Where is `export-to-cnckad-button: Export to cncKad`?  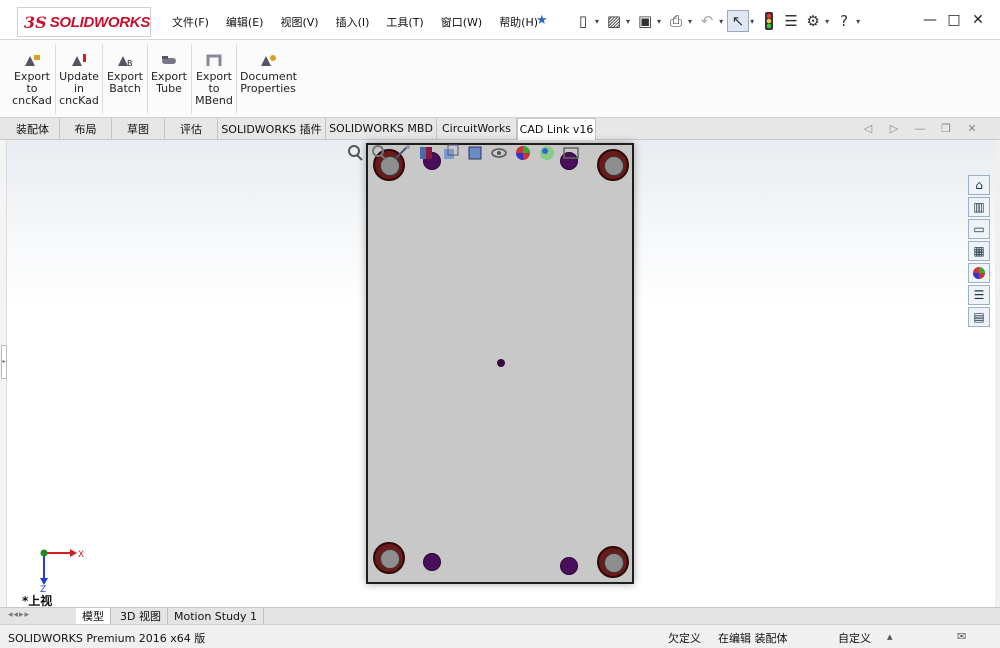 export-to-cnckad-button: Export to cncKad is located at coordinates (32, 79).